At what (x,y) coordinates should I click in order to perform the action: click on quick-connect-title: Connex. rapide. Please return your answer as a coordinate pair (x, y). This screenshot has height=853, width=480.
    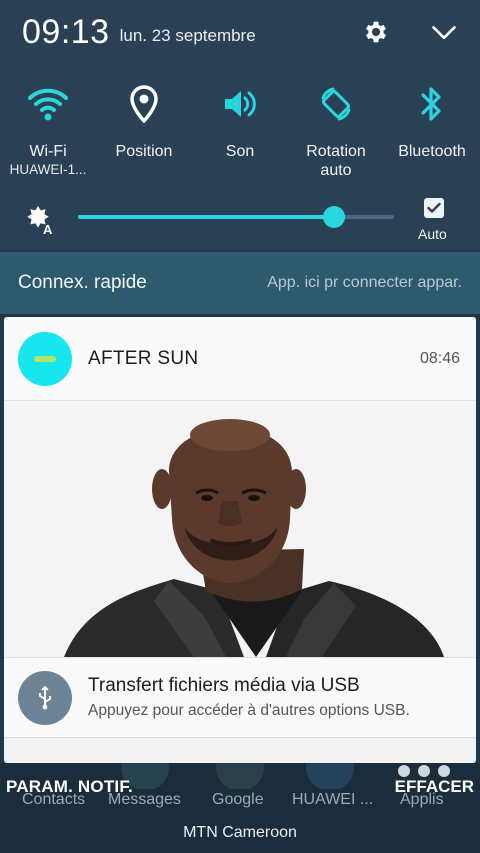
    Looking at the image, I should click on (82, 282).